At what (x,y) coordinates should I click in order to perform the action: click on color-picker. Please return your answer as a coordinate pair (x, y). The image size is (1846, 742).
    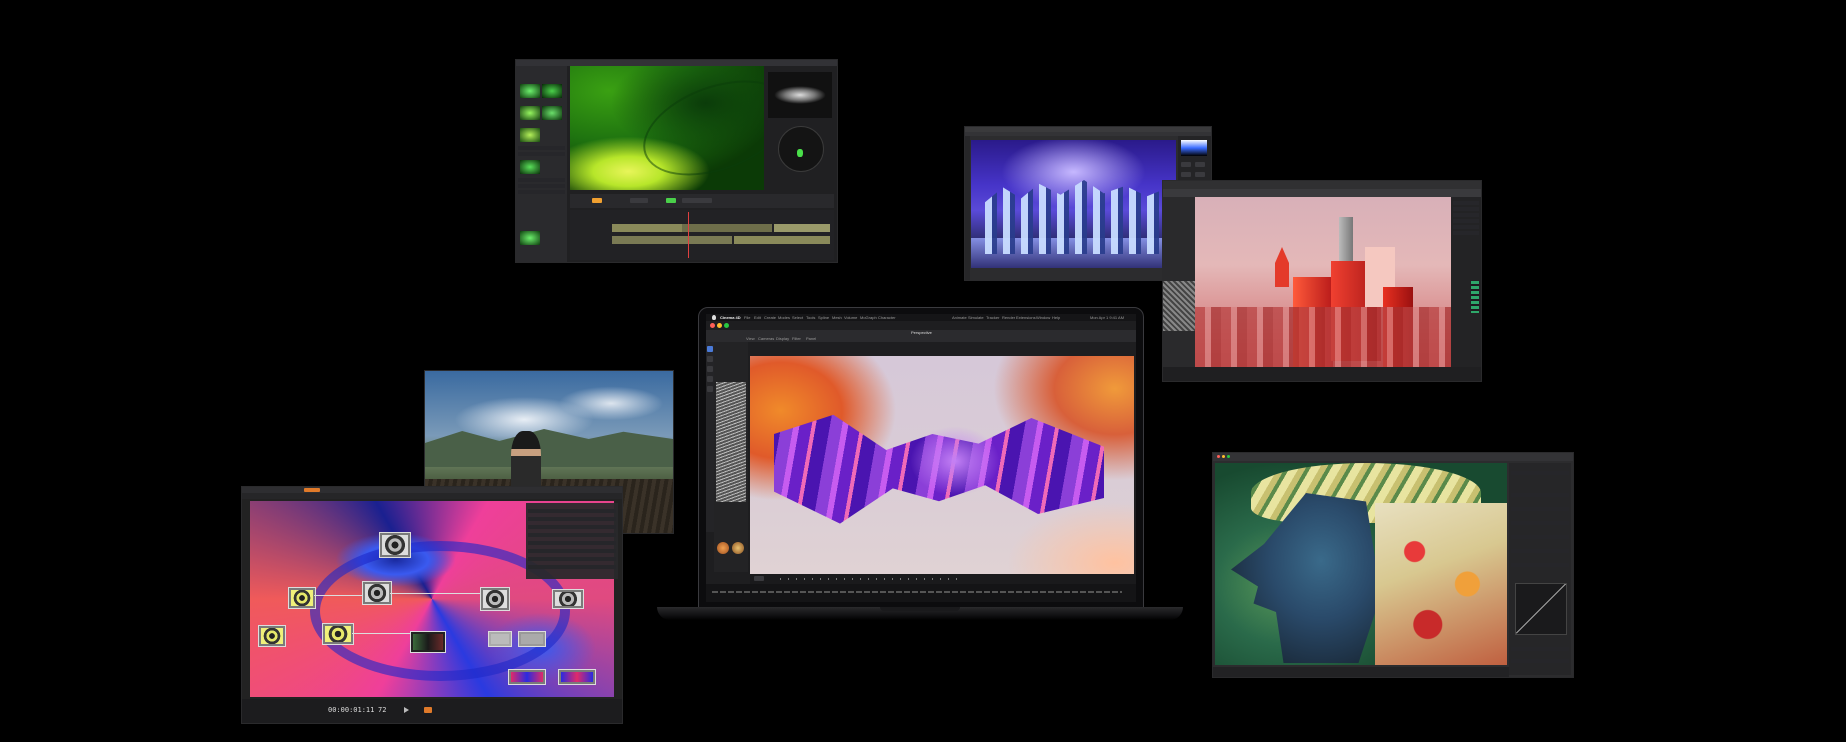
    Looking at the image, I should click on (1194, 148).